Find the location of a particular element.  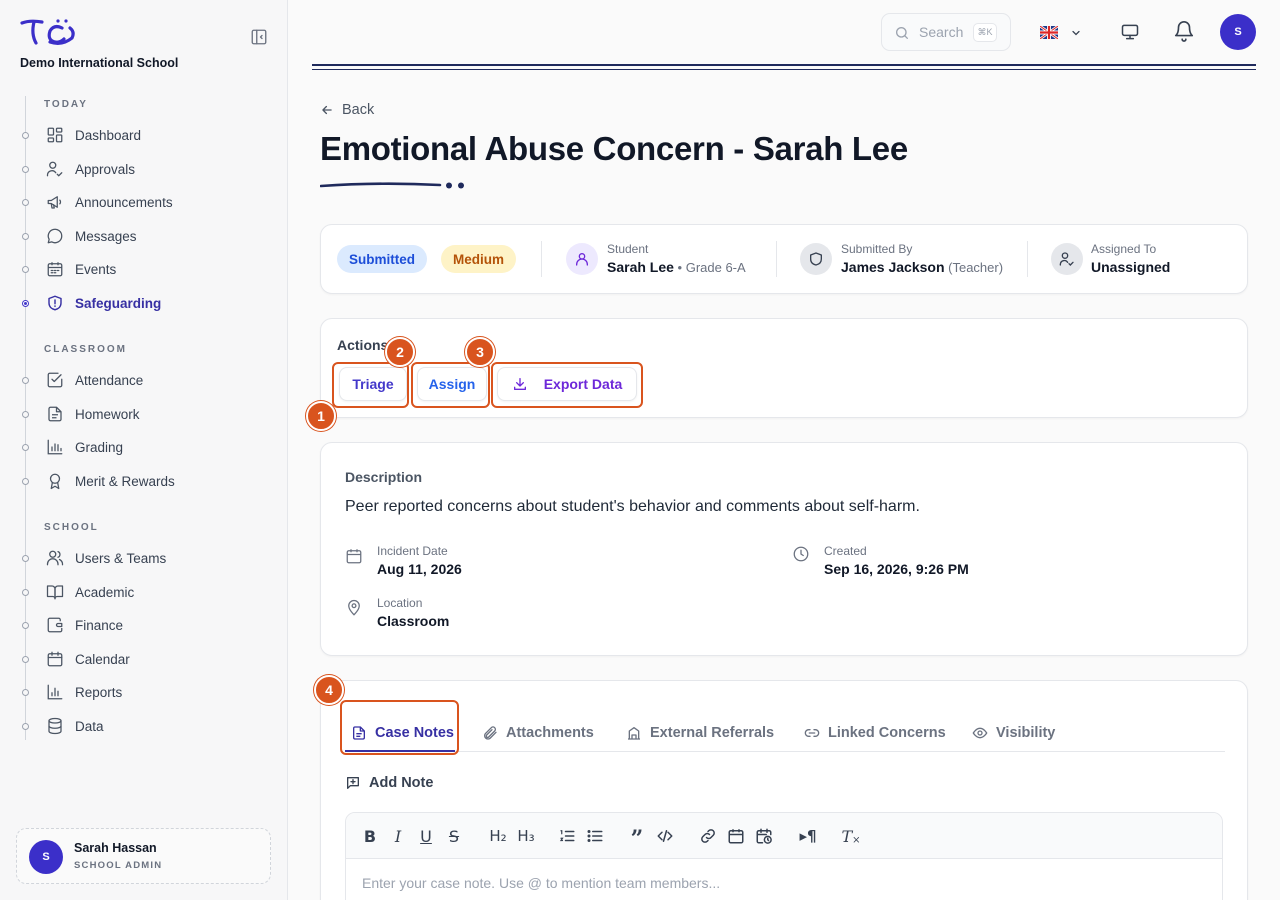

tab-linked-concerns: Linked Concerns is located at coordinates (875, 733).